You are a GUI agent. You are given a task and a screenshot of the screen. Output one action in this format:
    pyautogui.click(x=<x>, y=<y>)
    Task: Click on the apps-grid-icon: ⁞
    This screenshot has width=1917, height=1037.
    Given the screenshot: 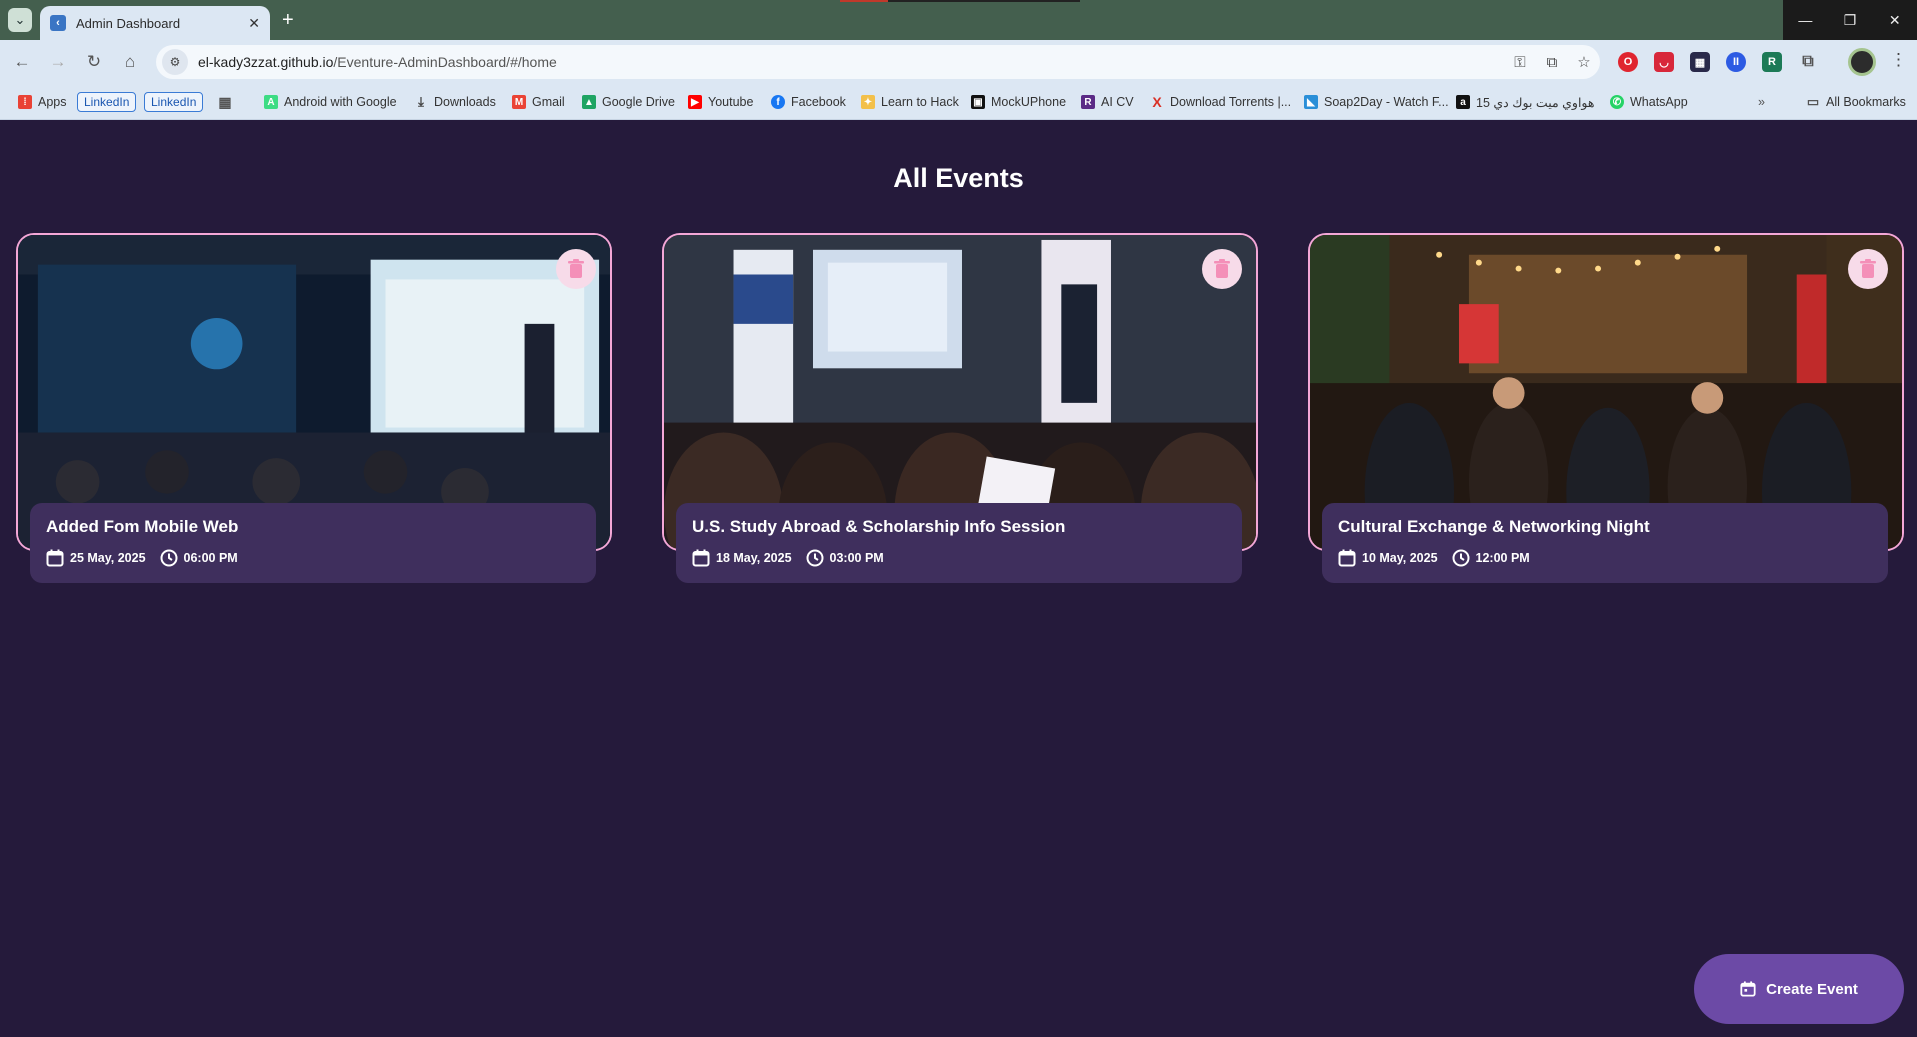 What is the action you would take?
    pyautogui.click(x=25, y=102)
    